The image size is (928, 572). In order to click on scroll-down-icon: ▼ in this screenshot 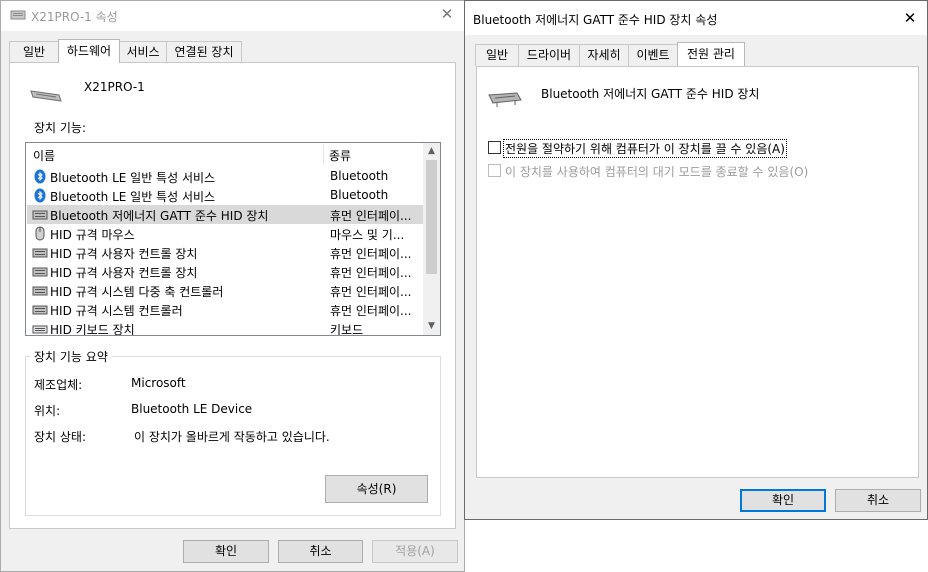, I will do `click(431, 326)`.